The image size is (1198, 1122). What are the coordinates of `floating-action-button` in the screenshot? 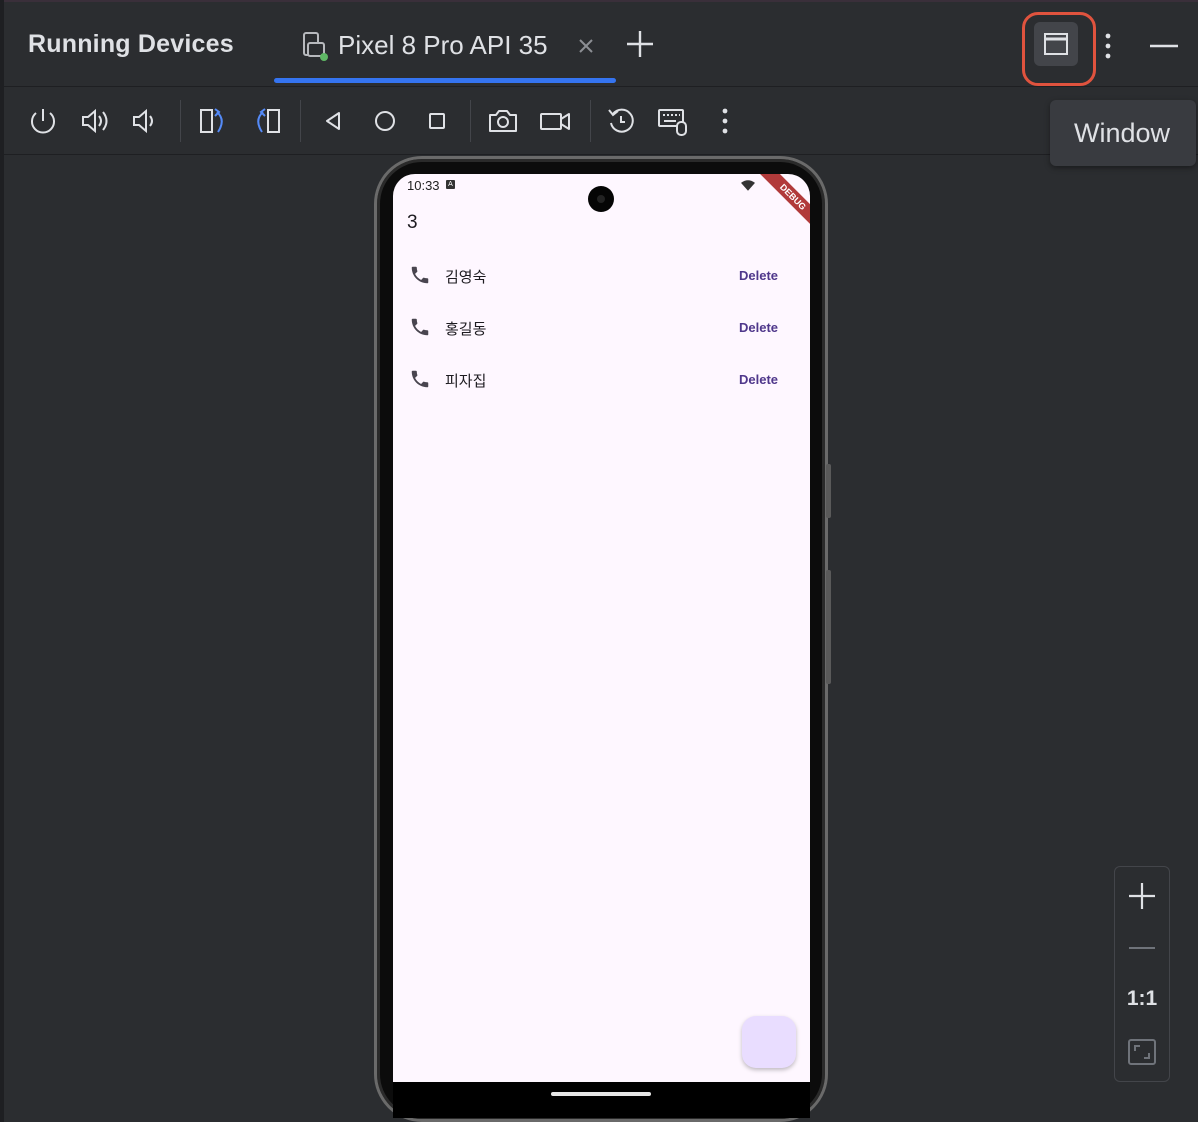 It's located at (769, 1042).